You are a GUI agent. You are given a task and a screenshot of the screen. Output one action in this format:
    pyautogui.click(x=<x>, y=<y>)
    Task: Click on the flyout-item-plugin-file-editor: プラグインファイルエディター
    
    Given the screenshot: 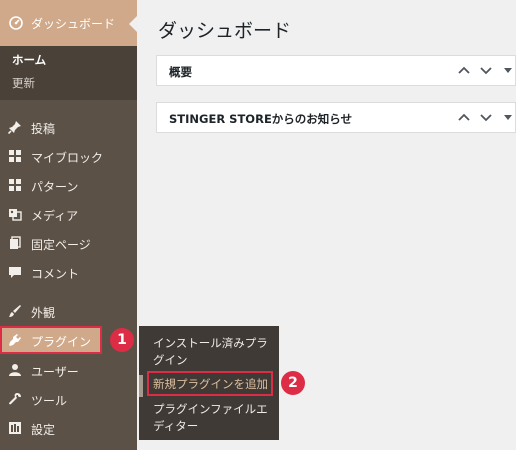 What is the action you would take?
    pyautogui.click(x=213, y=418)
    